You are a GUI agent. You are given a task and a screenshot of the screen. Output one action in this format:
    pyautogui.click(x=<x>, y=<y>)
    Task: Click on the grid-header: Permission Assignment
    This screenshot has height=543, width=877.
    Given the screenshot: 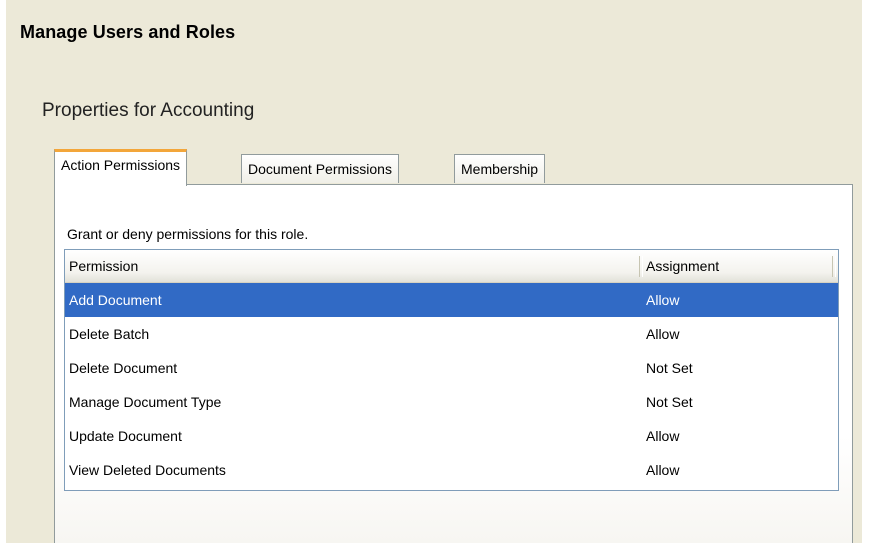 What is the action you would take?
    pyautogui.click(x=451, y=266)
    